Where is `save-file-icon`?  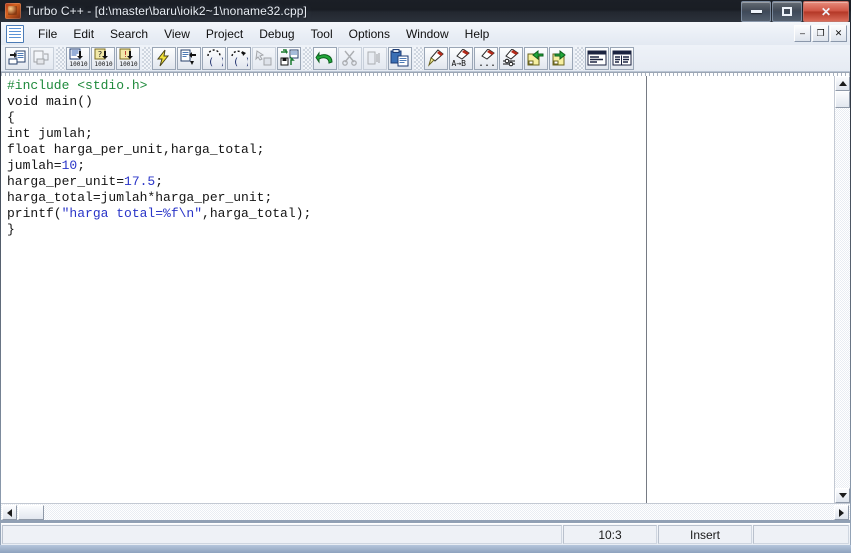
save-file-icon is located at coordinates (42, 58).